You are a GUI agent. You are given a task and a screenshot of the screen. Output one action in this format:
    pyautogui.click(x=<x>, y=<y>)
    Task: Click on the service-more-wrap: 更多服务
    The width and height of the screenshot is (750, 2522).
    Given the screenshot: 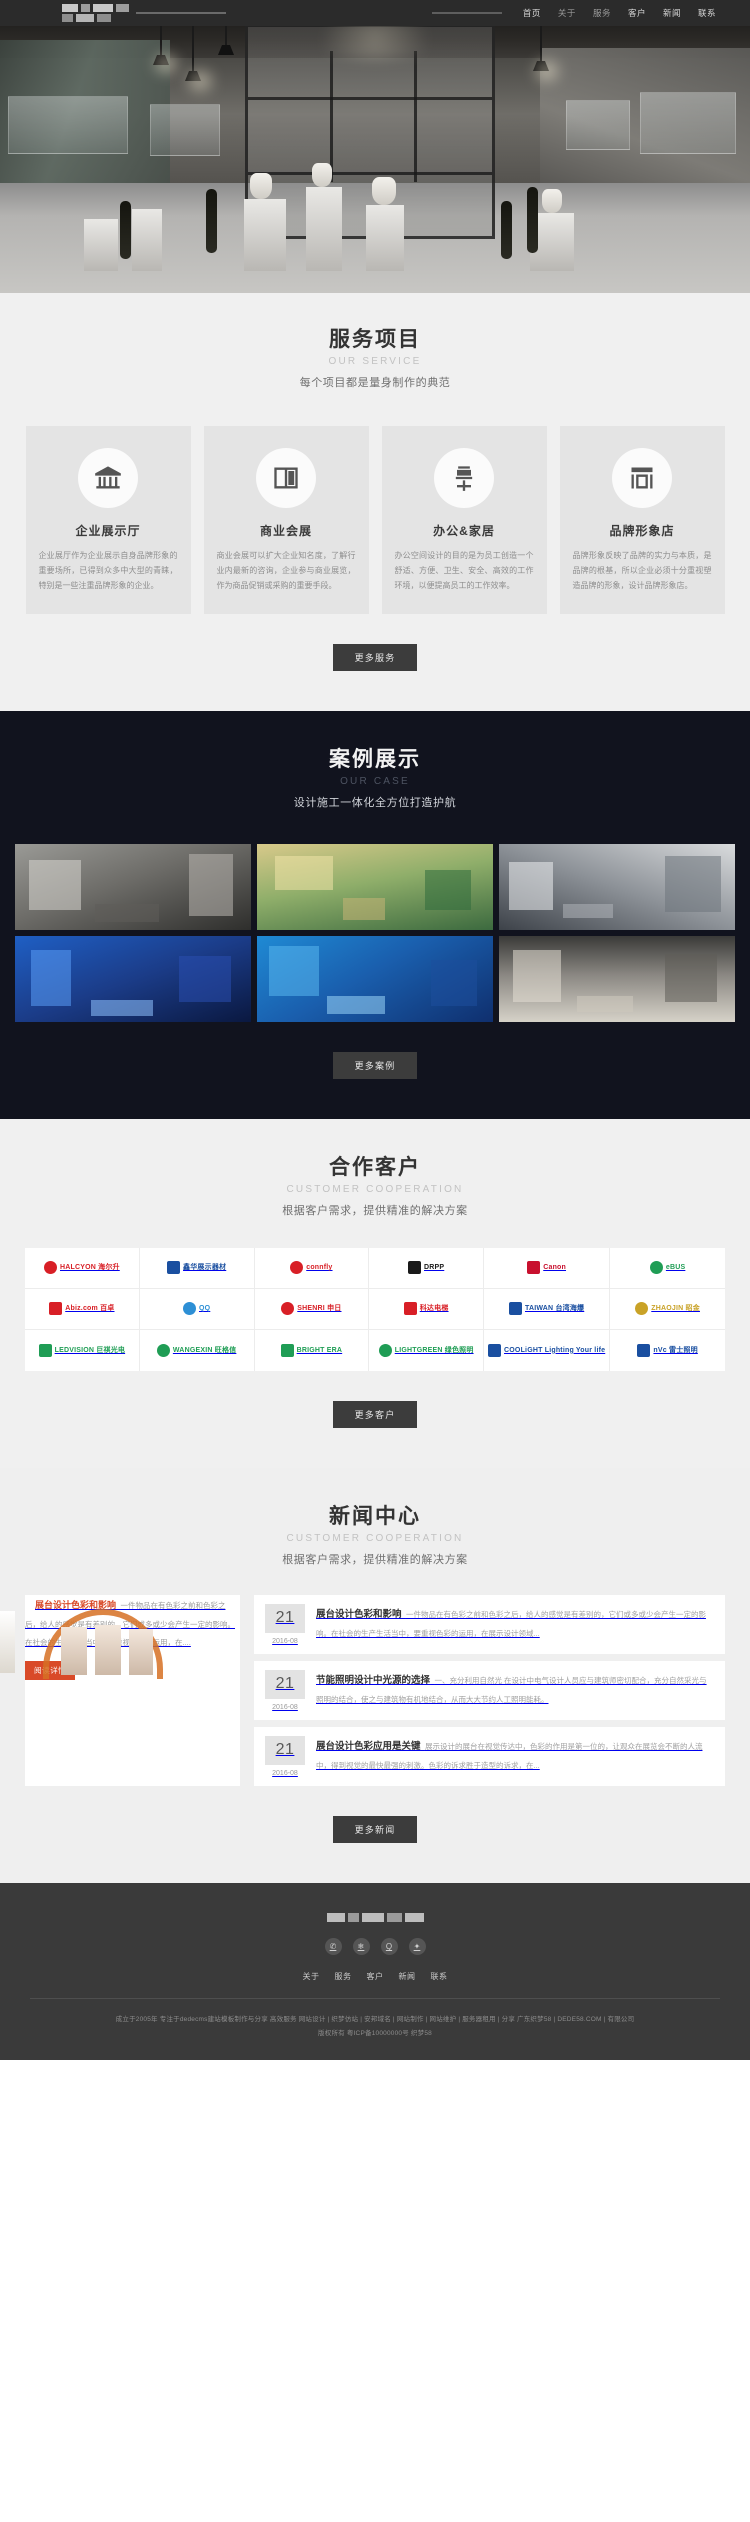 What is the action you would take?
    pyautogui.click(x=375, y=657)
    